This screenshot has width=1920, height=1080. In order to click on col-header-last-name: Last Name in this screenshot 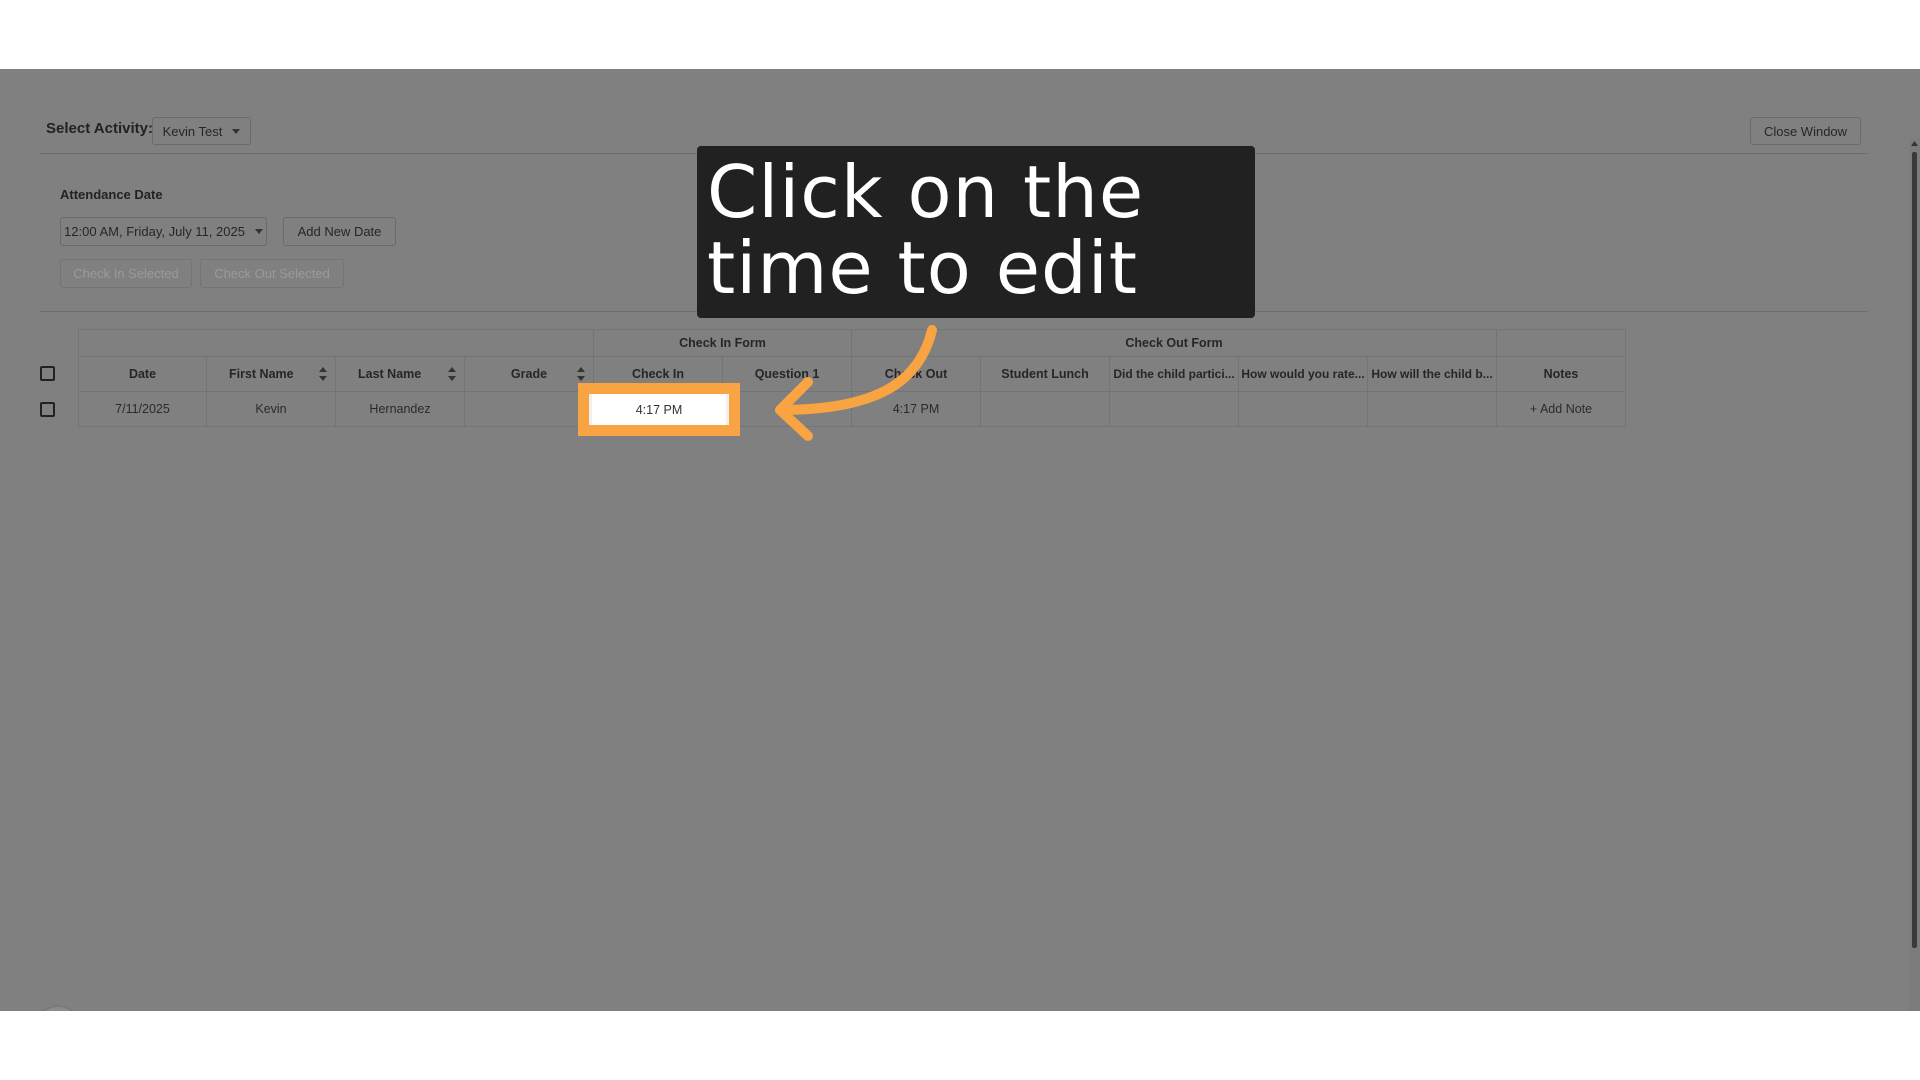, I will do `click(400, 374)`.